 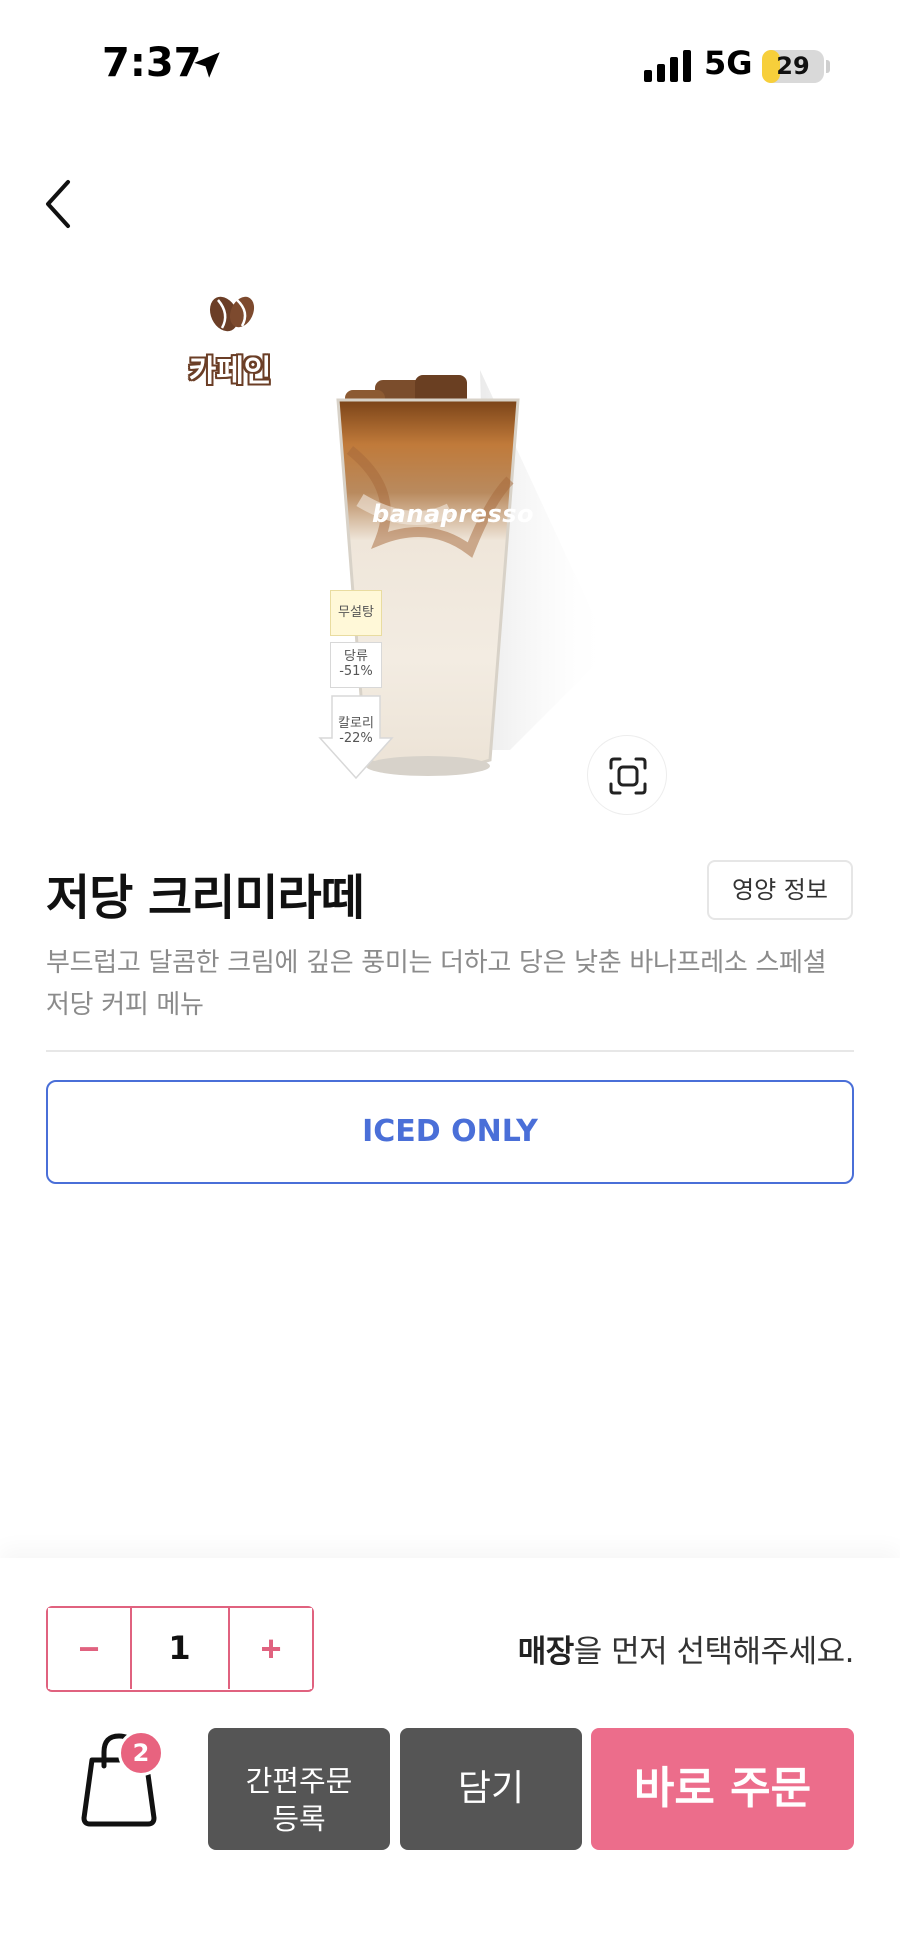 I want to click on network-type: 5G, so click(x=728, y=63).